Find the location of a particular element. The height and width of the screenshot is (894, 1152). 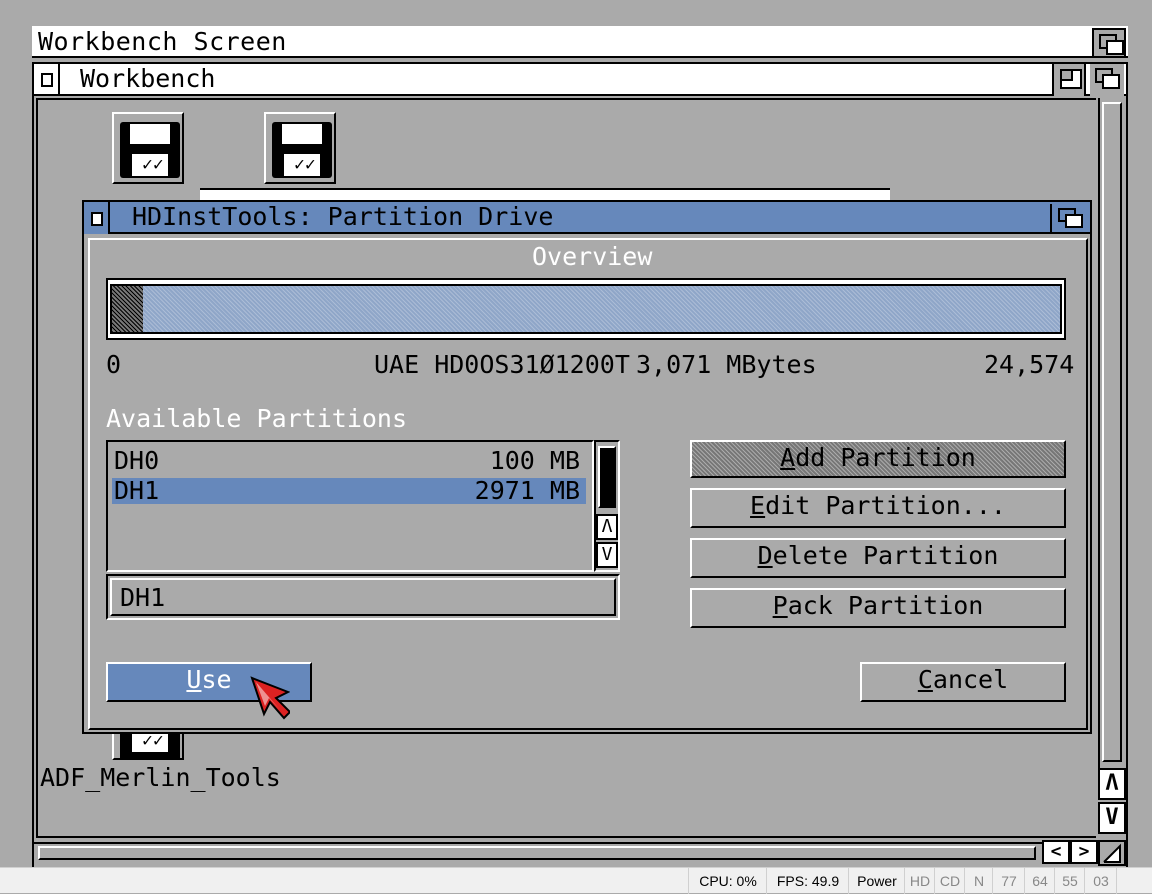

scroll-down-button: V is located at coordinates (1112, 818).